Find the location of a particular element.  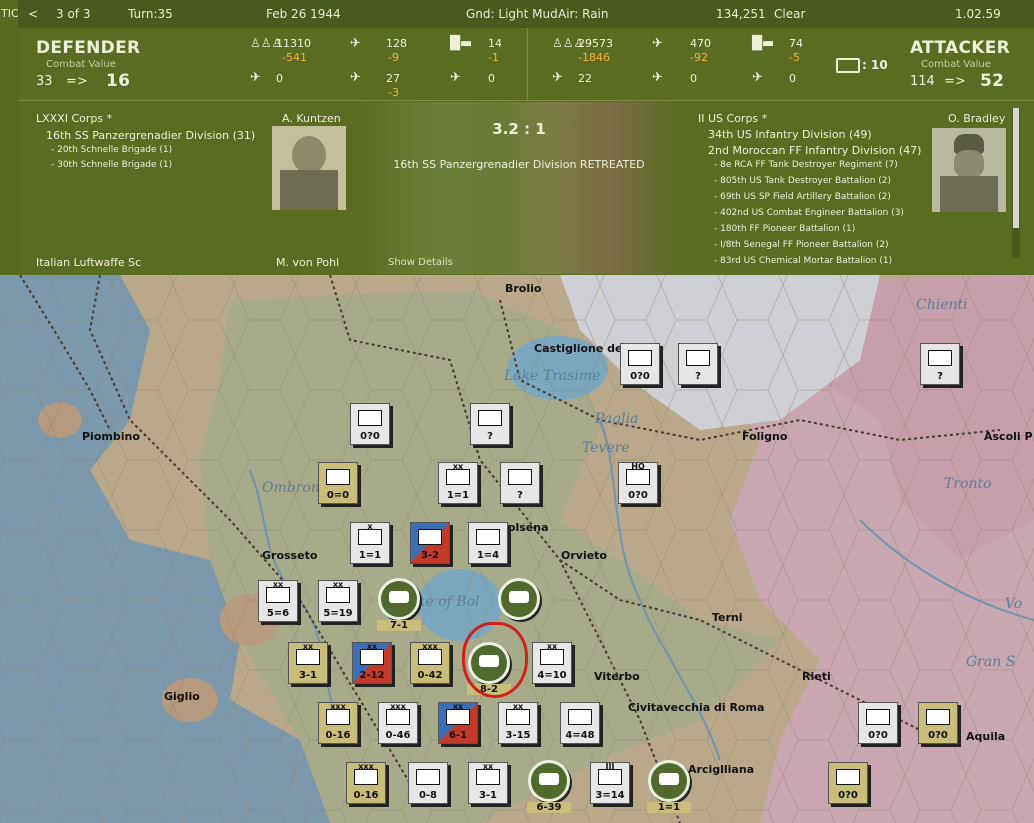

show-details-link: Show Details is located at coordinates (420, 262).